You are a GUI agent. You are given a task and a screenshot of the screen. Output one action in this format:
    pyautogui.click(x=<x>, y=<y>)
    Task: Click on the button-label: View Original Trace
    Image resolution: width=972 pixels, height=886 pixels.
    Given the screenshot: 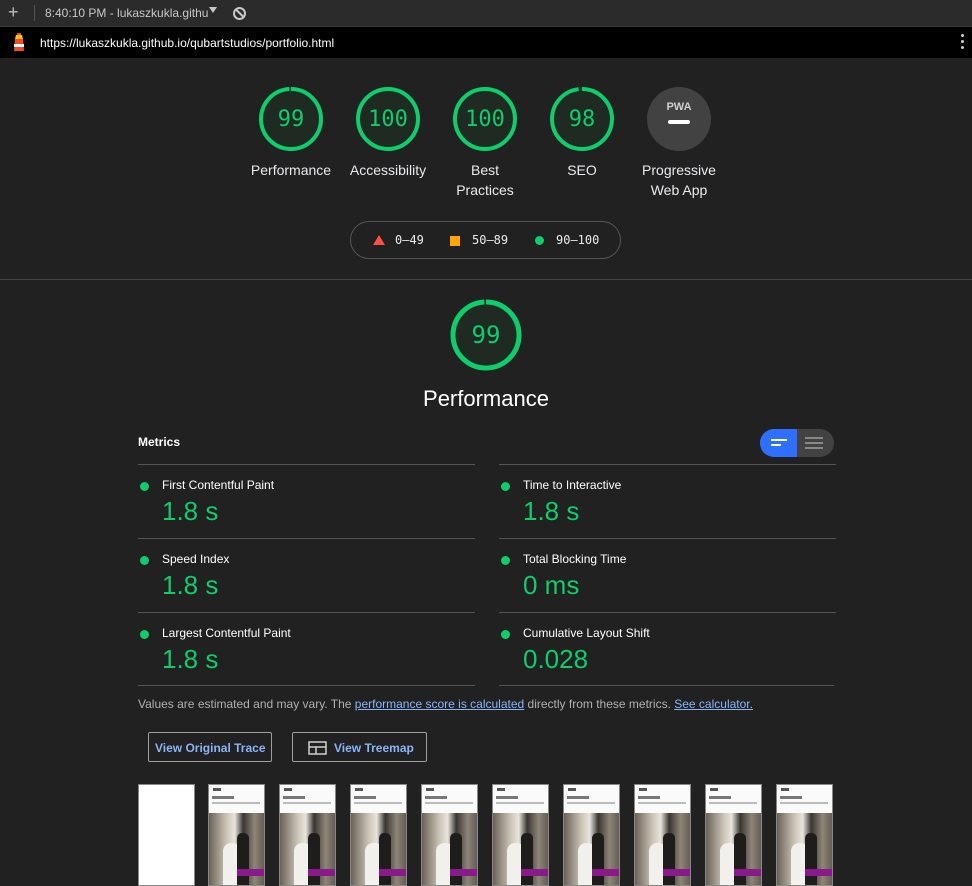 What is the action you would take?
    pyautogui.click(x=210, y=748)
    